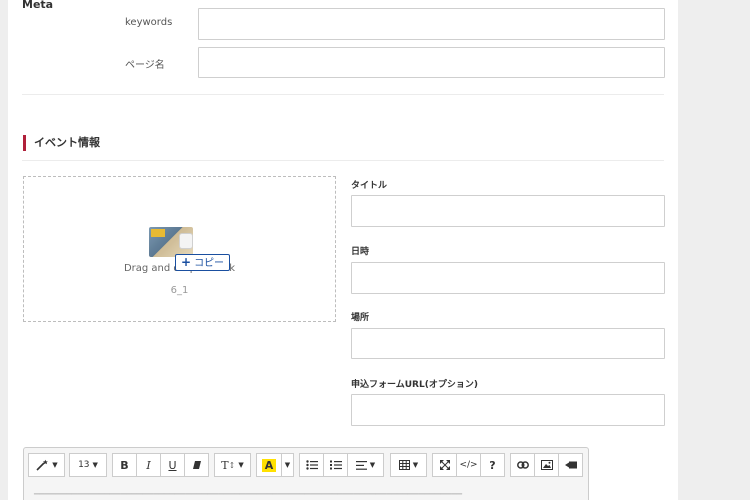  I want to click on eraser-icon, so click(196, 465).